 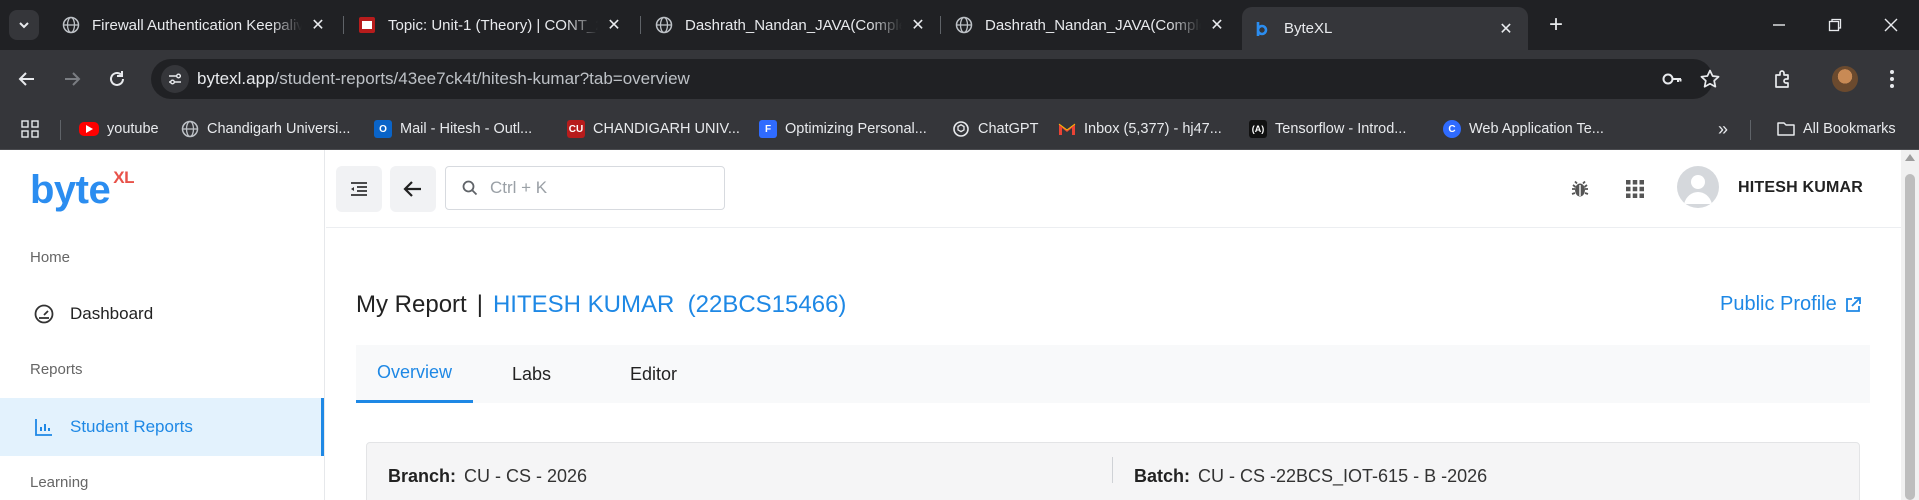 What do you see at coordinates (653, 374) in the screenshot?
I see `tab-editor: Editor` at bounding box center [653, 374].